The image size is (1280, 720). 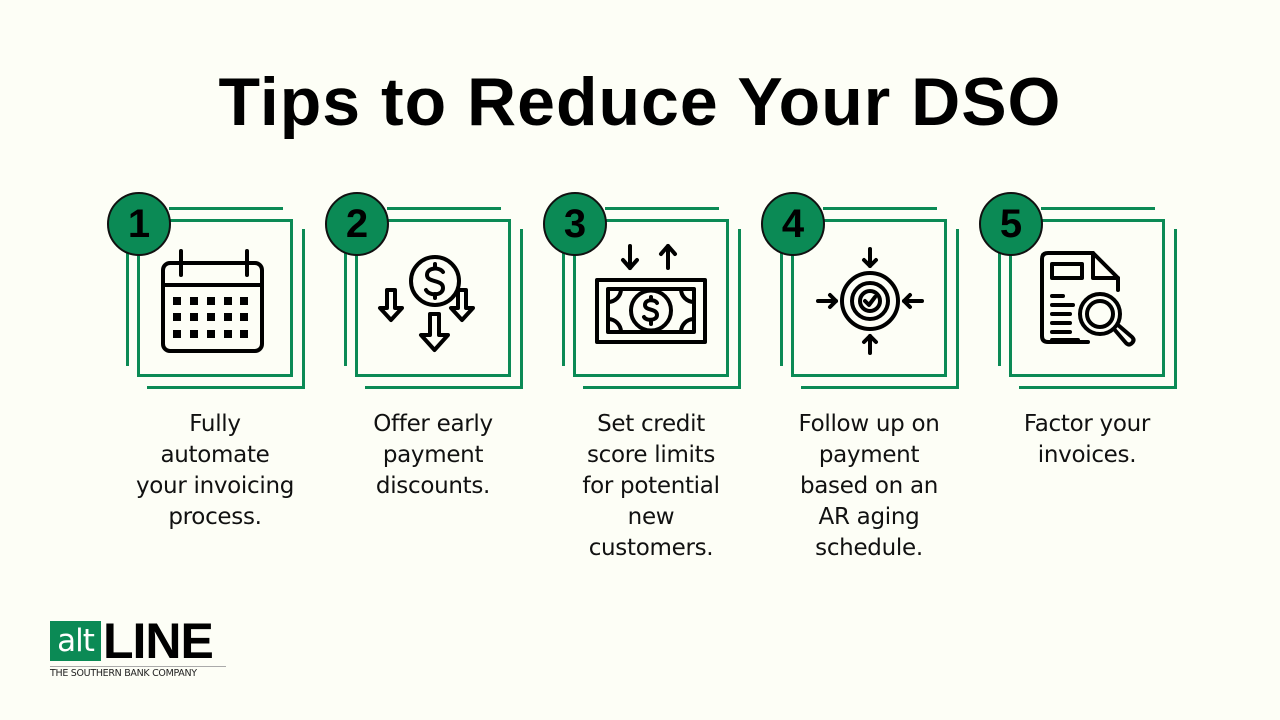 What do you see at coordinates (575, 224) in the screenshot?
I see `step-number-badge: 3` at bounding box center [575, 224].